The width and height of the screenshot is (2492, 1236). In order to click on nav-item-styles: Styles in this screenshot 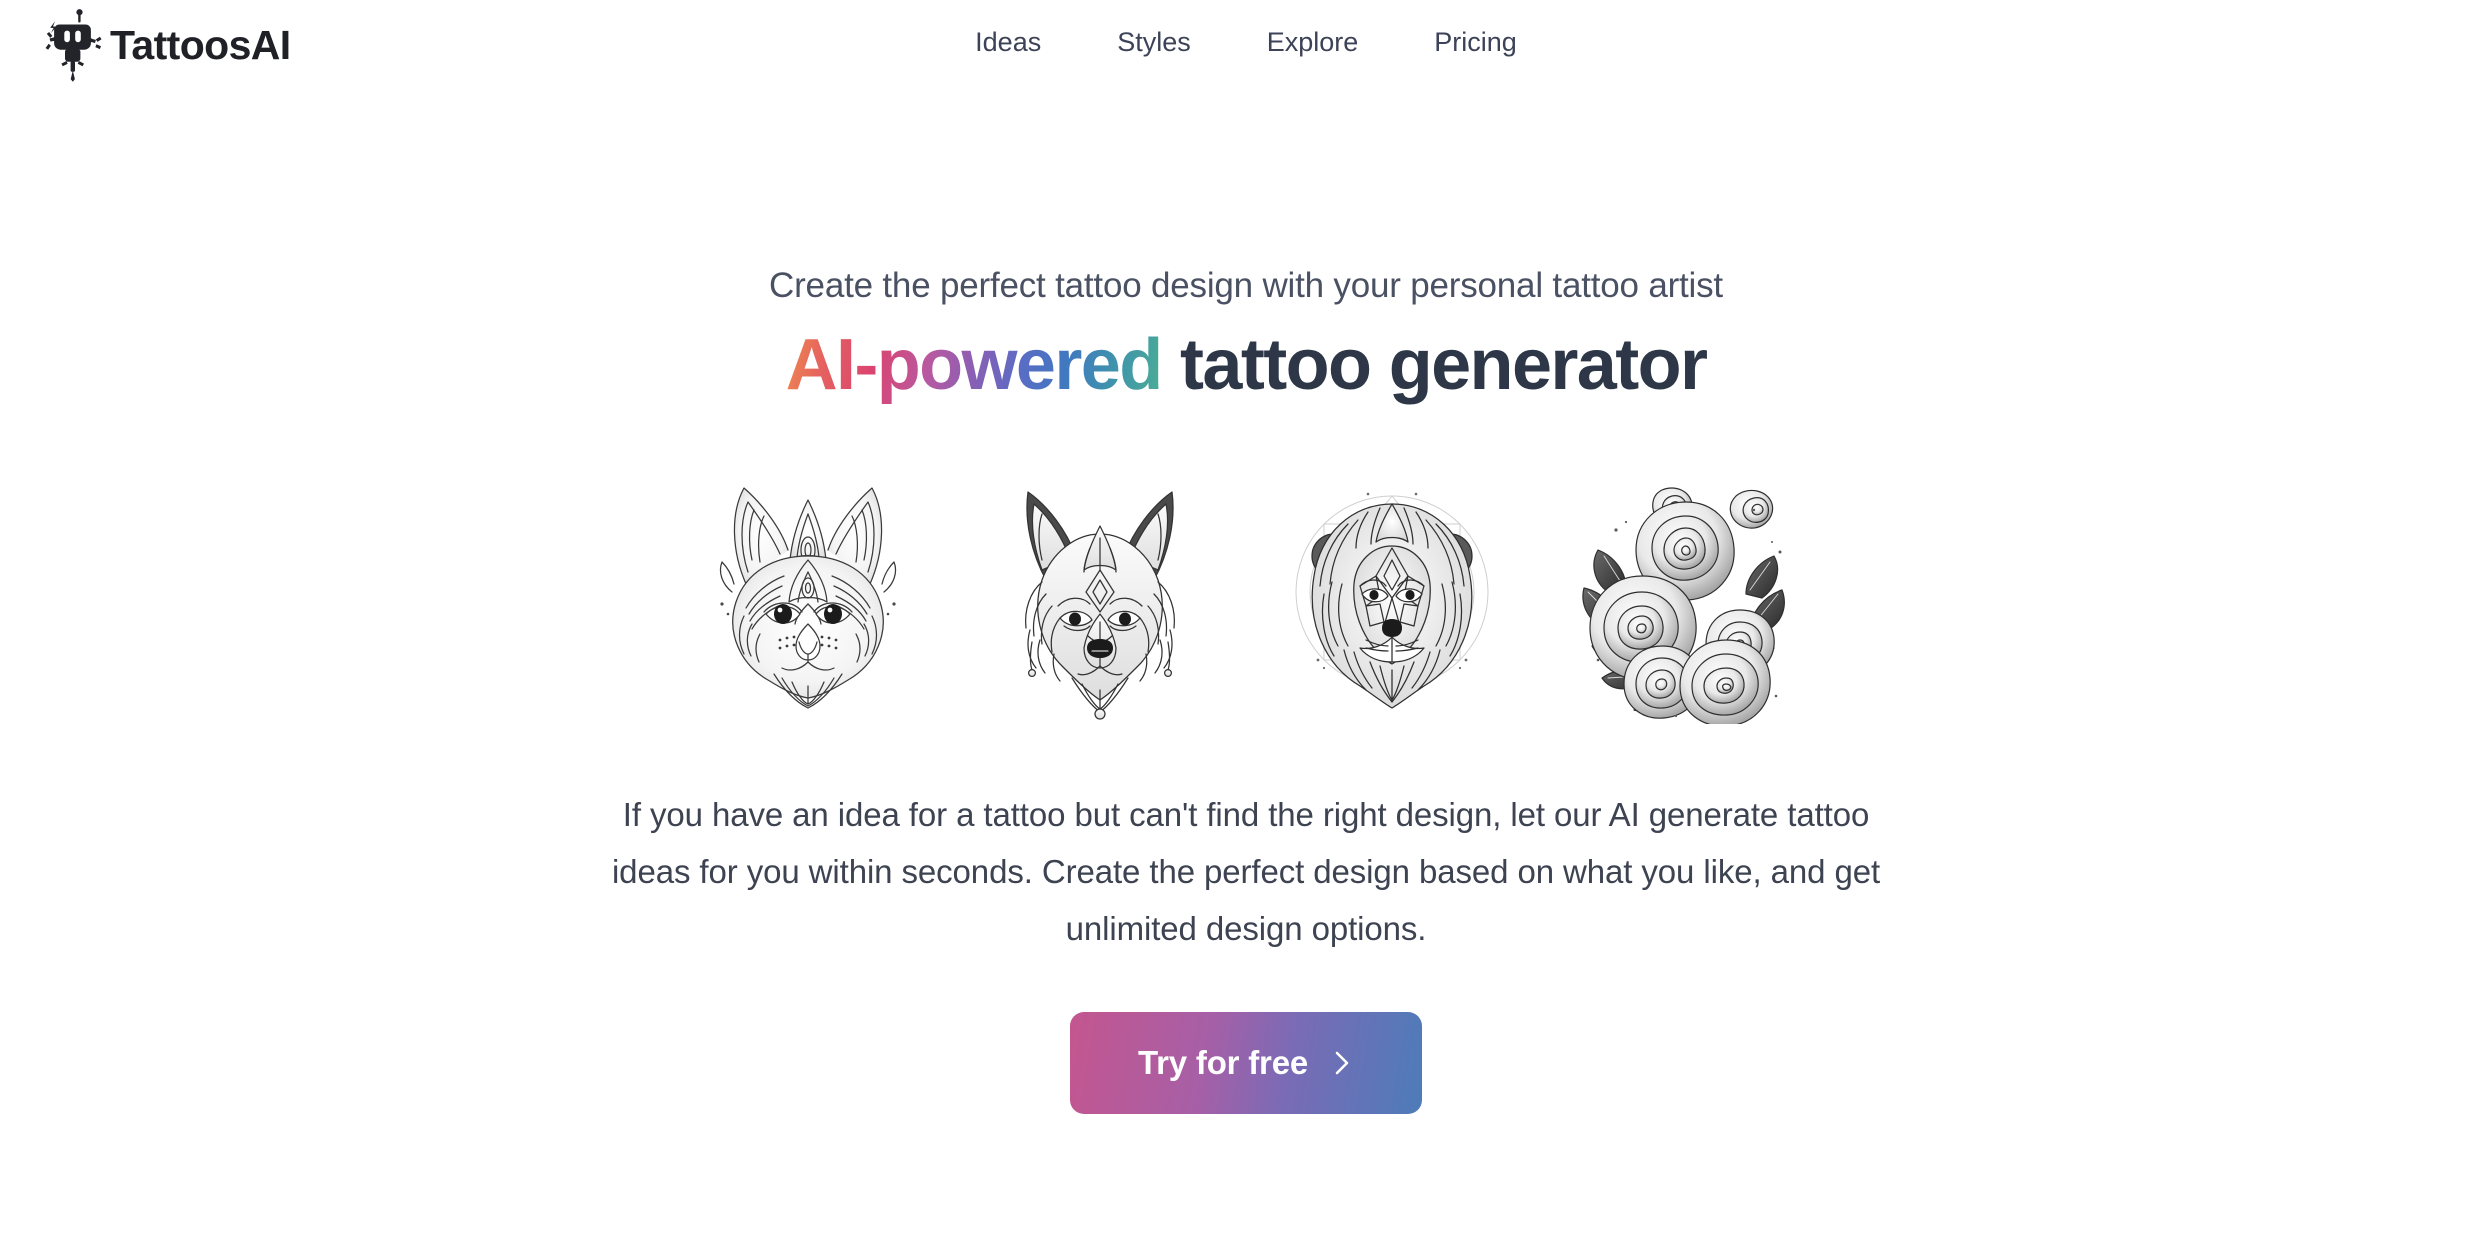, I will do `click(1154, 43)`.